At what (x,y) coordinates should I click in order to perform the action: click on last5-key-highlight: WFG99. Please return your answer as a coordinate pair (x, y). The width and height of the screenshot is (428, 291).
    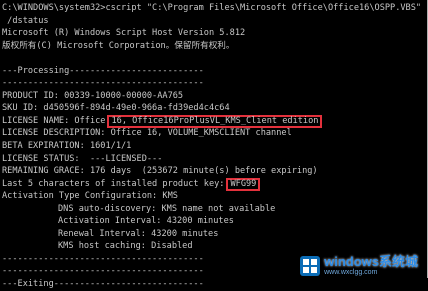
    Looking at the image, I should click on (243, 184).